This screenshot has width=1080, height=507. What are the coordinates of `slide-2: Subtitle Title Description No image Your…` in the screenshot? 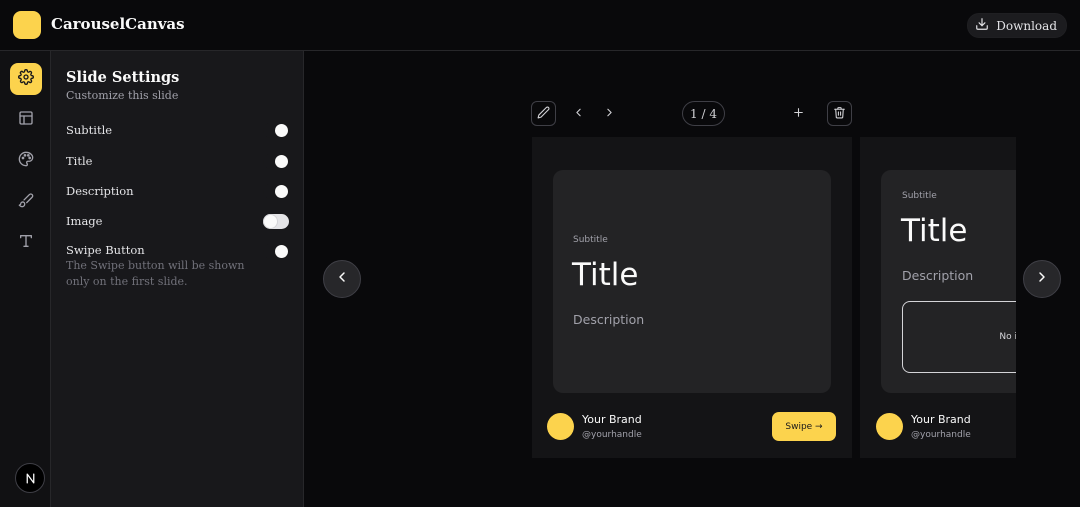 It's located at (938, 297).